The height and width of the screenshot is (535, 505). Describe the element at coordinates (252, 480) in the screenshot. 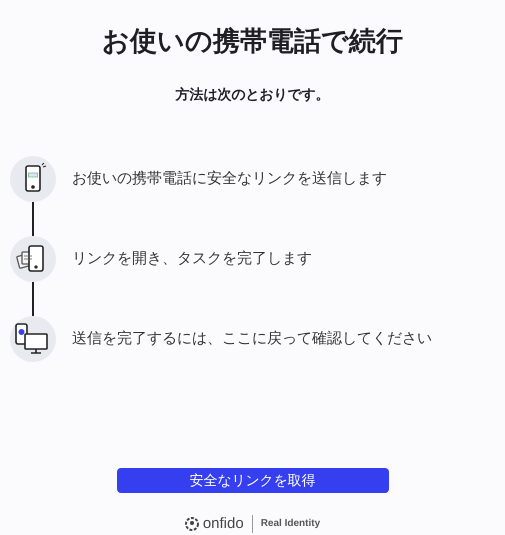

I see `get-secure-link-button: 安全なリンクを取得` at that location.